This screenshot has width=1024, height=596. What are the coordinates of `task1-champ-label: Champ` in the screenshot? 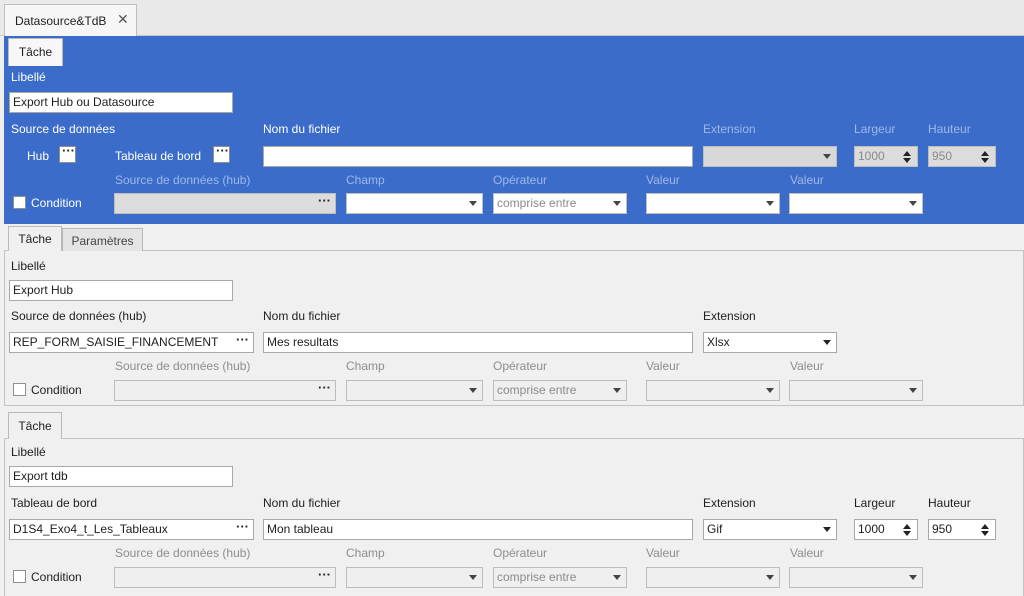 It's located at (365, 180).